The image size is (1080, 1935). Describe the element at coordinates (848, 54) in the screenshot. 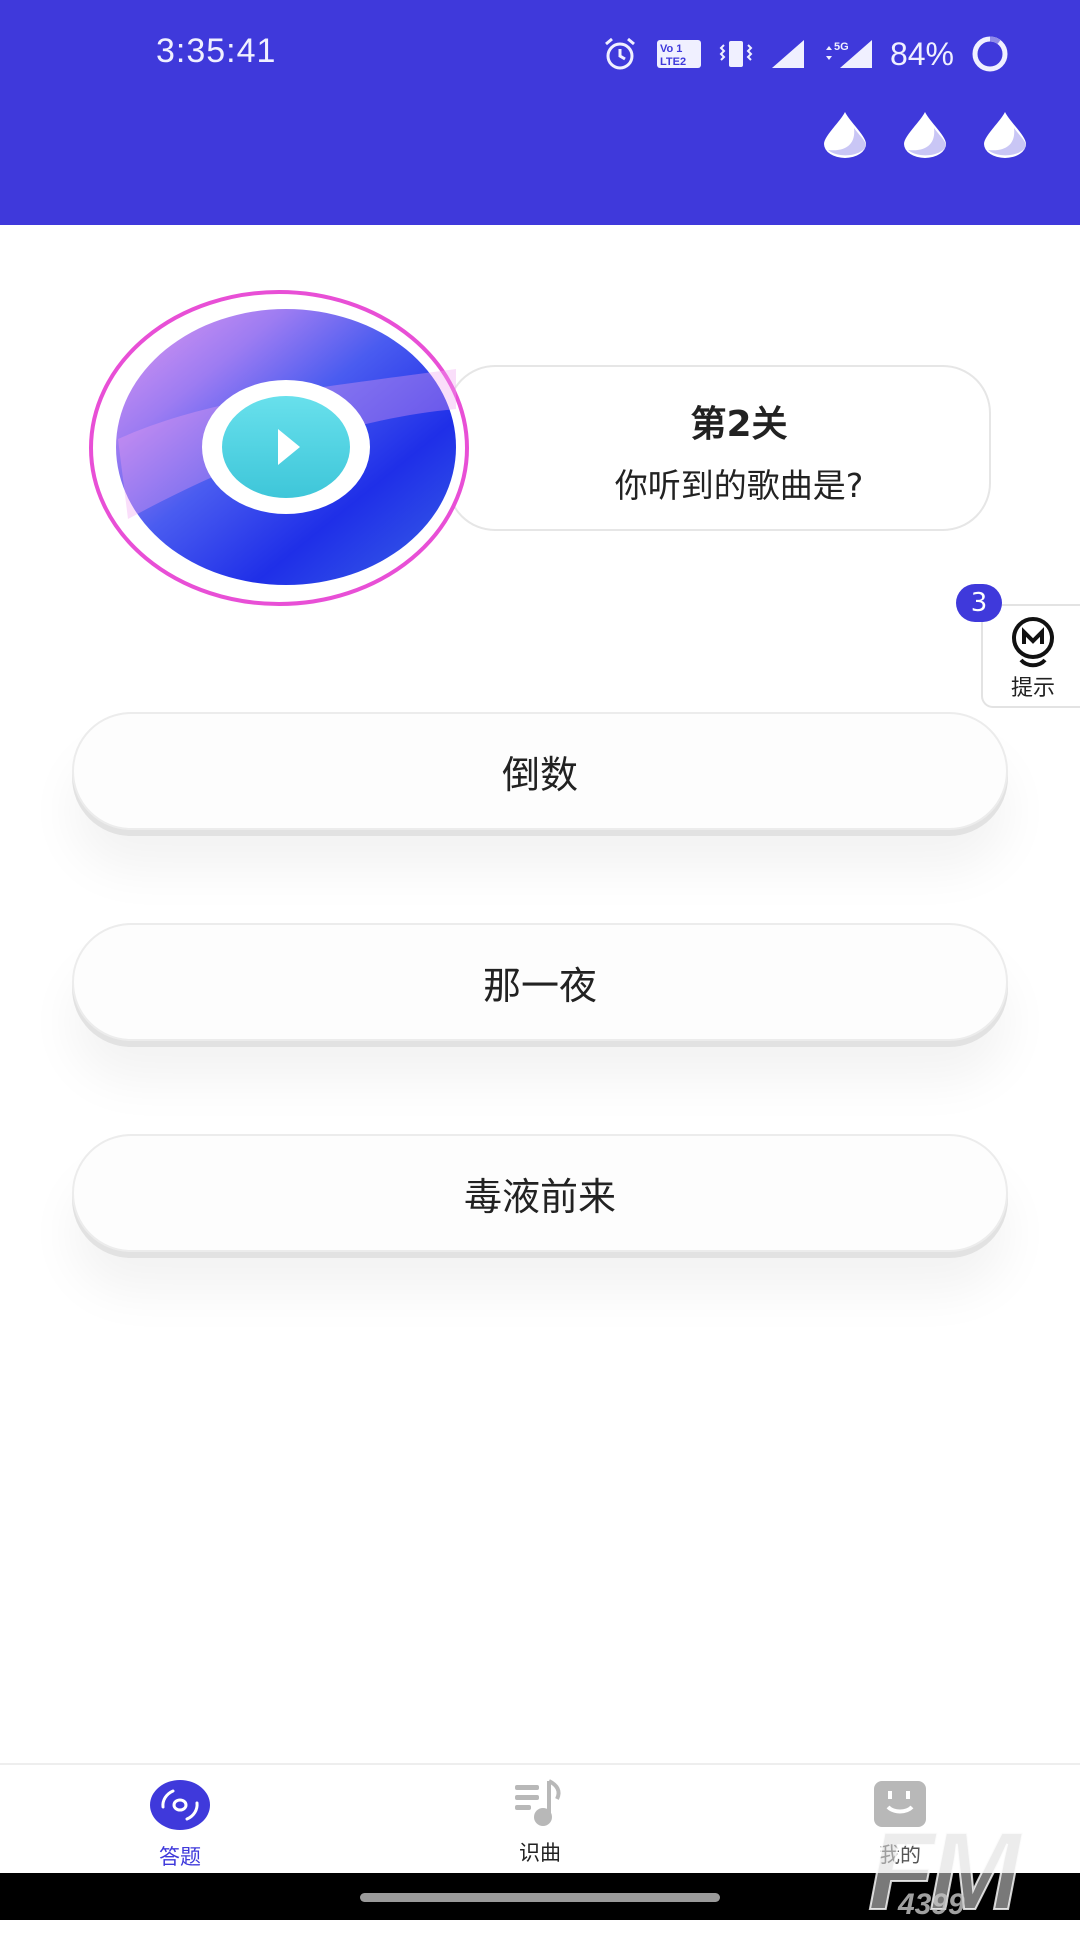

I see `5g-signal-icon: 5G` at that location.